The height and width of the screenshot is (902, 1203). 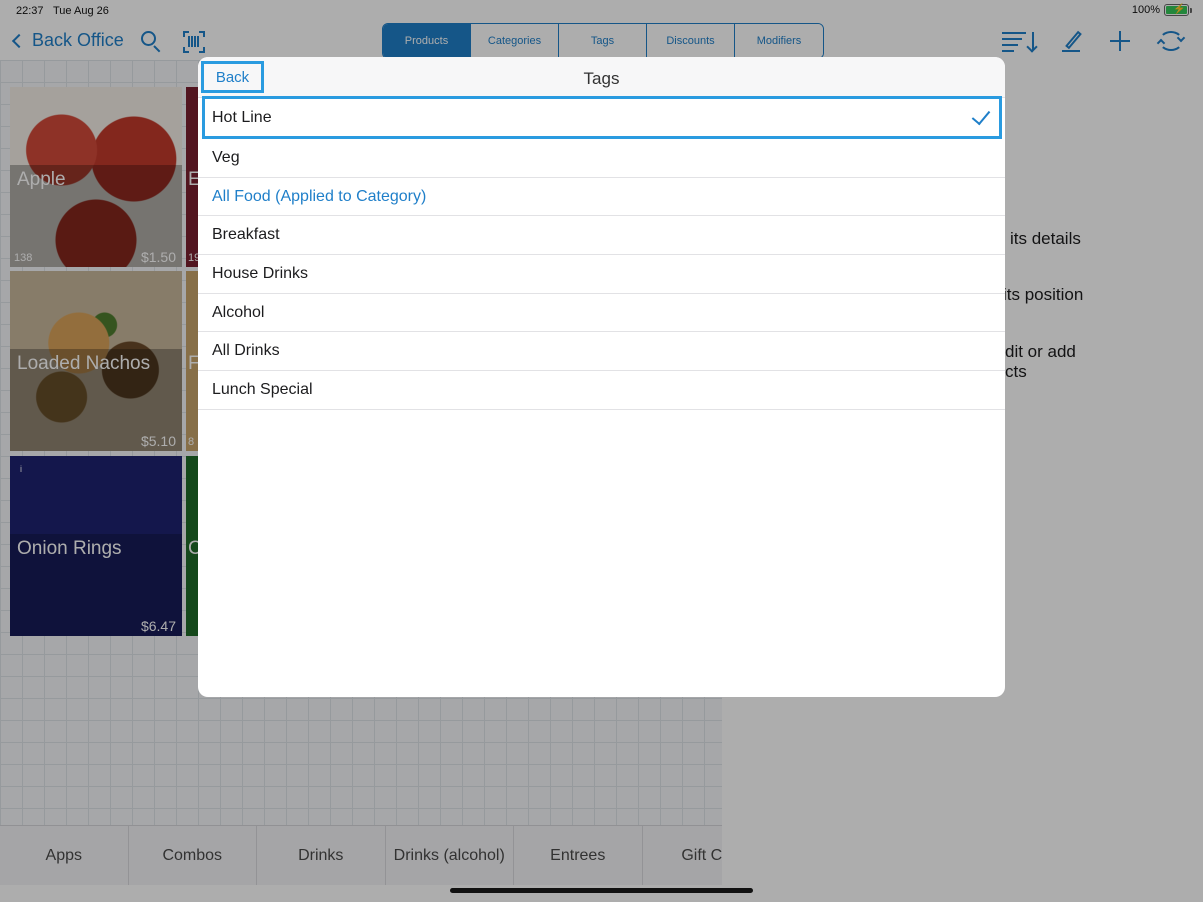 What do you see at coordinates (601, 197) in the screenshot?
I see `tag-row-all-food: All Food (Applied to Category)` at bounding box center [601, 197].